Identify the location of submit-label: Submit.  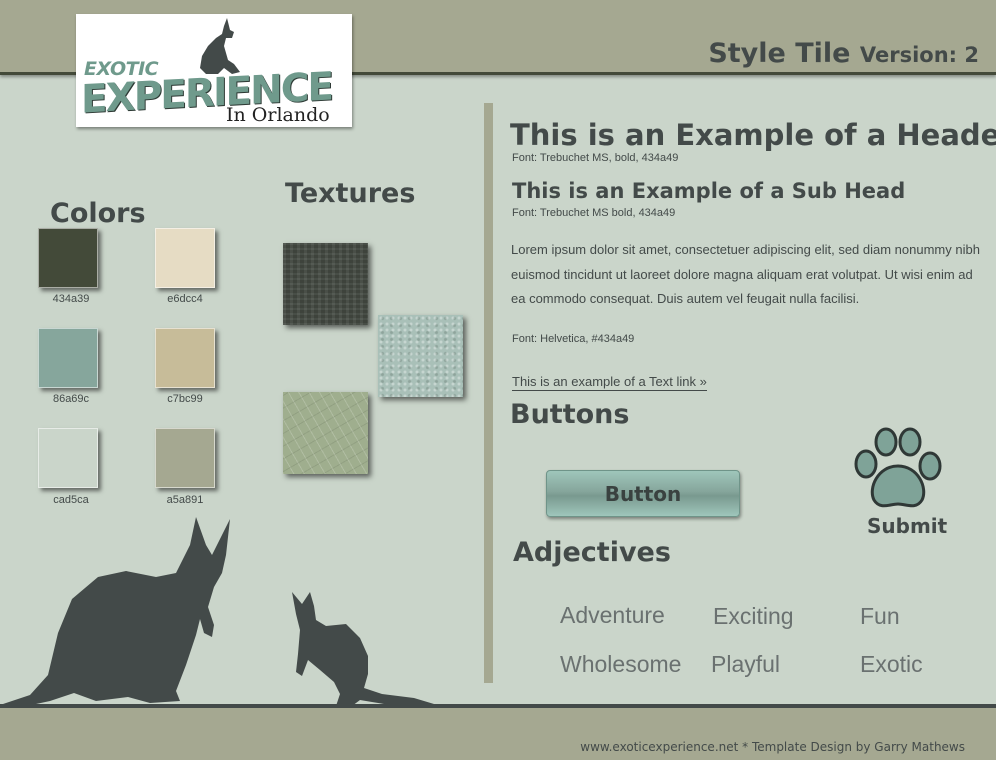
(907, 526).